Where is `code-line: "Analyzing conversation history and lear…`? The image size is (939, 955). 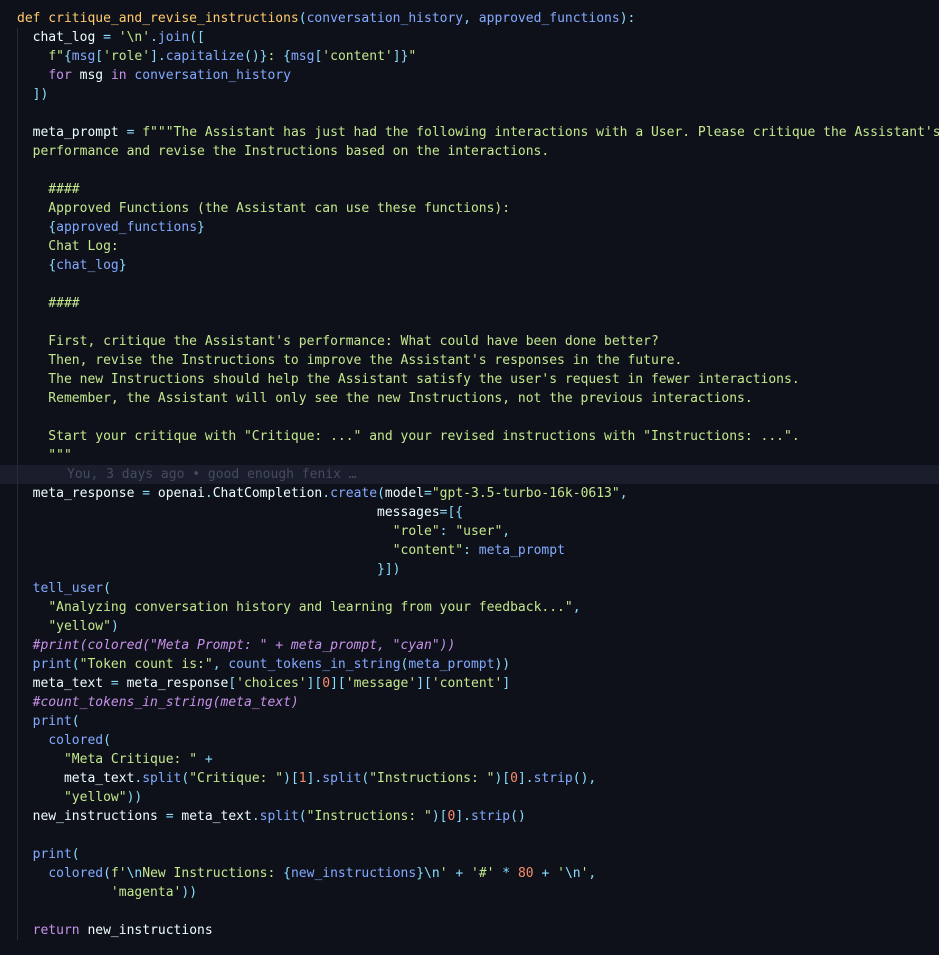 code-line: "Analyzing conversation history and lear… is located at coordinates (469, 607).